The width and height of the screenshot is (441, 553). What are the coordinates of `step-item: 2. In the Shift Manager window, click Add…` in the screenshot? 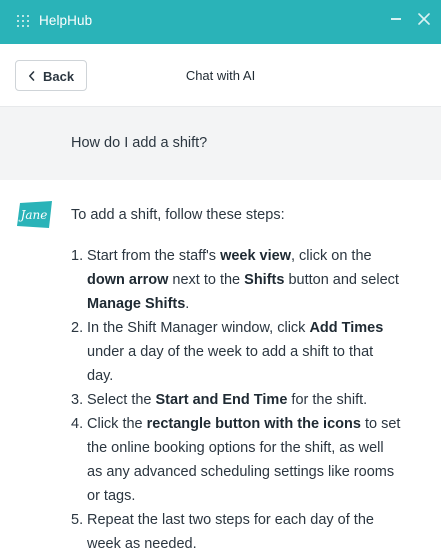 It's located at (251, 352).